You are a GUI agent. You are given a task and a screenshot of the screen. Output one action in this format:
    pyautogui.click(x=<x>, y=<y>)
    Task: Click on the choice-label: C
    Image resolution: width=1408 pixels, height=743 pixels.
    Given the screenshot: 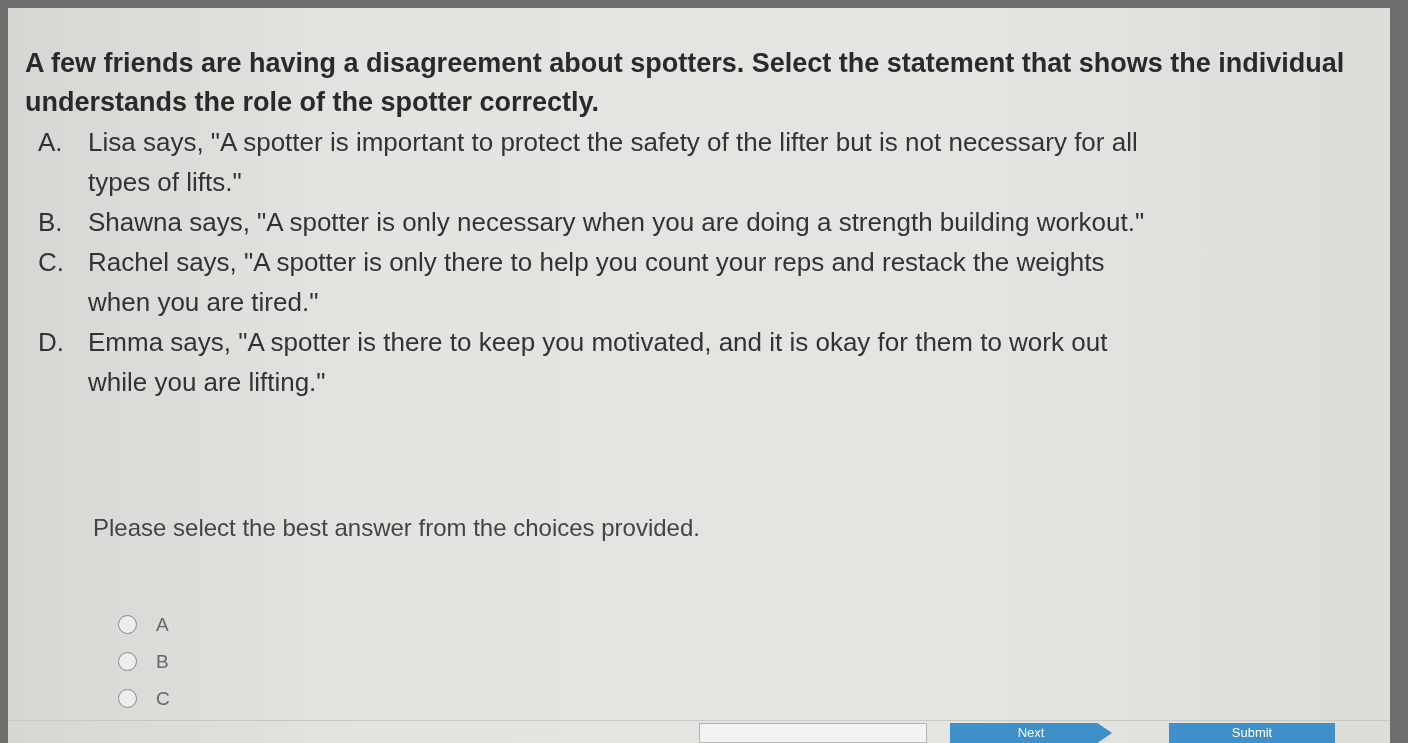 What is the action you would take?
    pyautogui.click(x=163, y=698)
    